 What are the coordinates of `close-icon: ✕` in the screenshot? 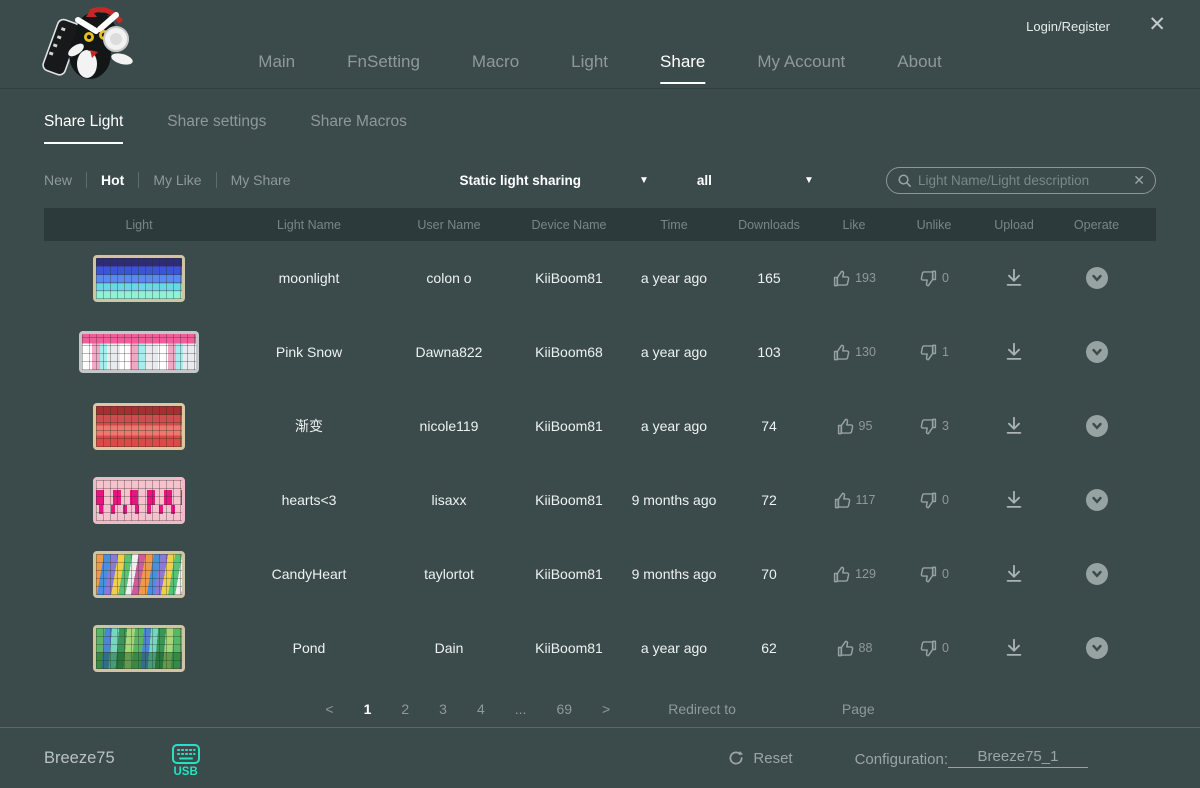 It's located at (1157, 24).